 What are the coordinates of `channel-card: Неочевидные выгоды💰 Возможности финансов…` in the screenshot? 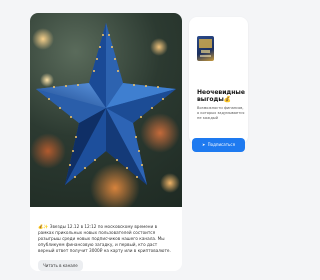 It's located at (218, 84).